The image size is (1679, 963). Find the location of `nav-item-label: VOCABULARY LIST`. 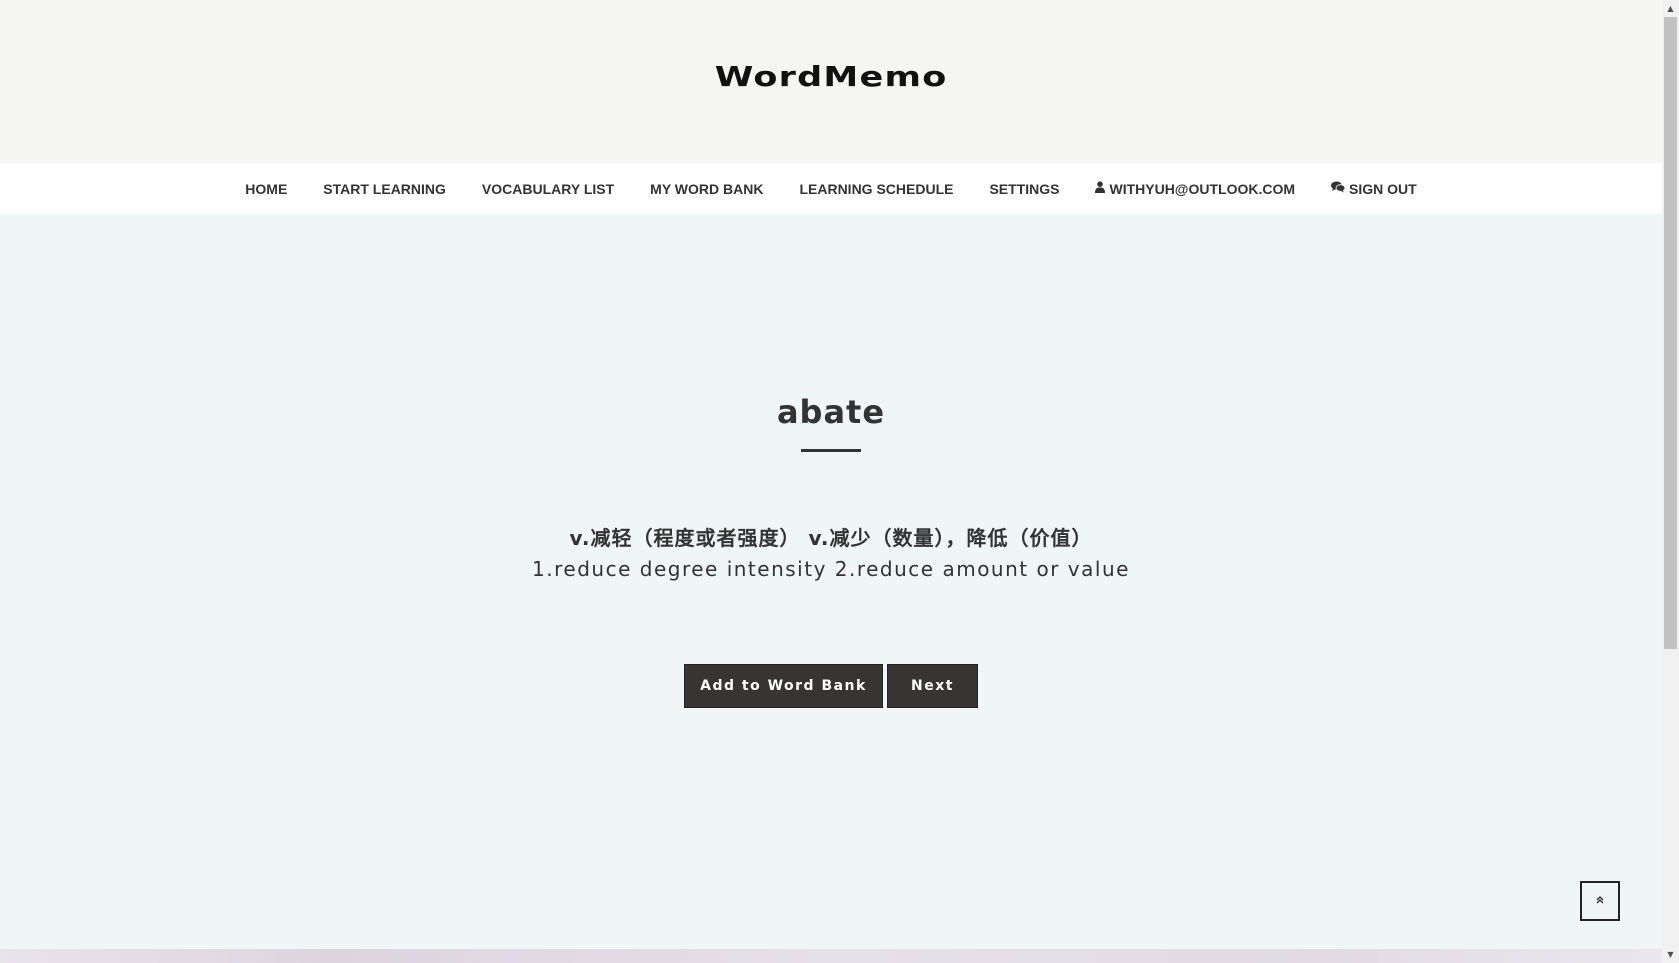

nav-item-label: VOCABULARY LIST is located at coordinates (548, 188).